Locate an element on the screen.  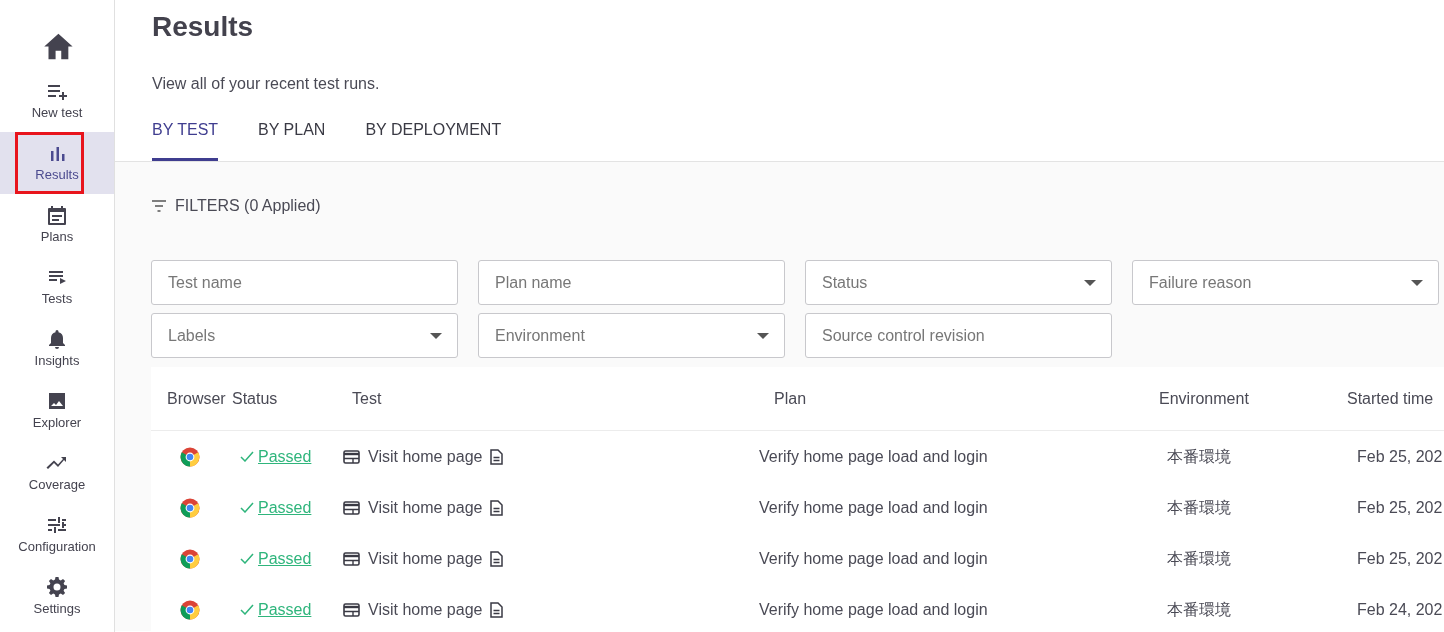
dropdown-field: Status is located at coordinates (958, 282).